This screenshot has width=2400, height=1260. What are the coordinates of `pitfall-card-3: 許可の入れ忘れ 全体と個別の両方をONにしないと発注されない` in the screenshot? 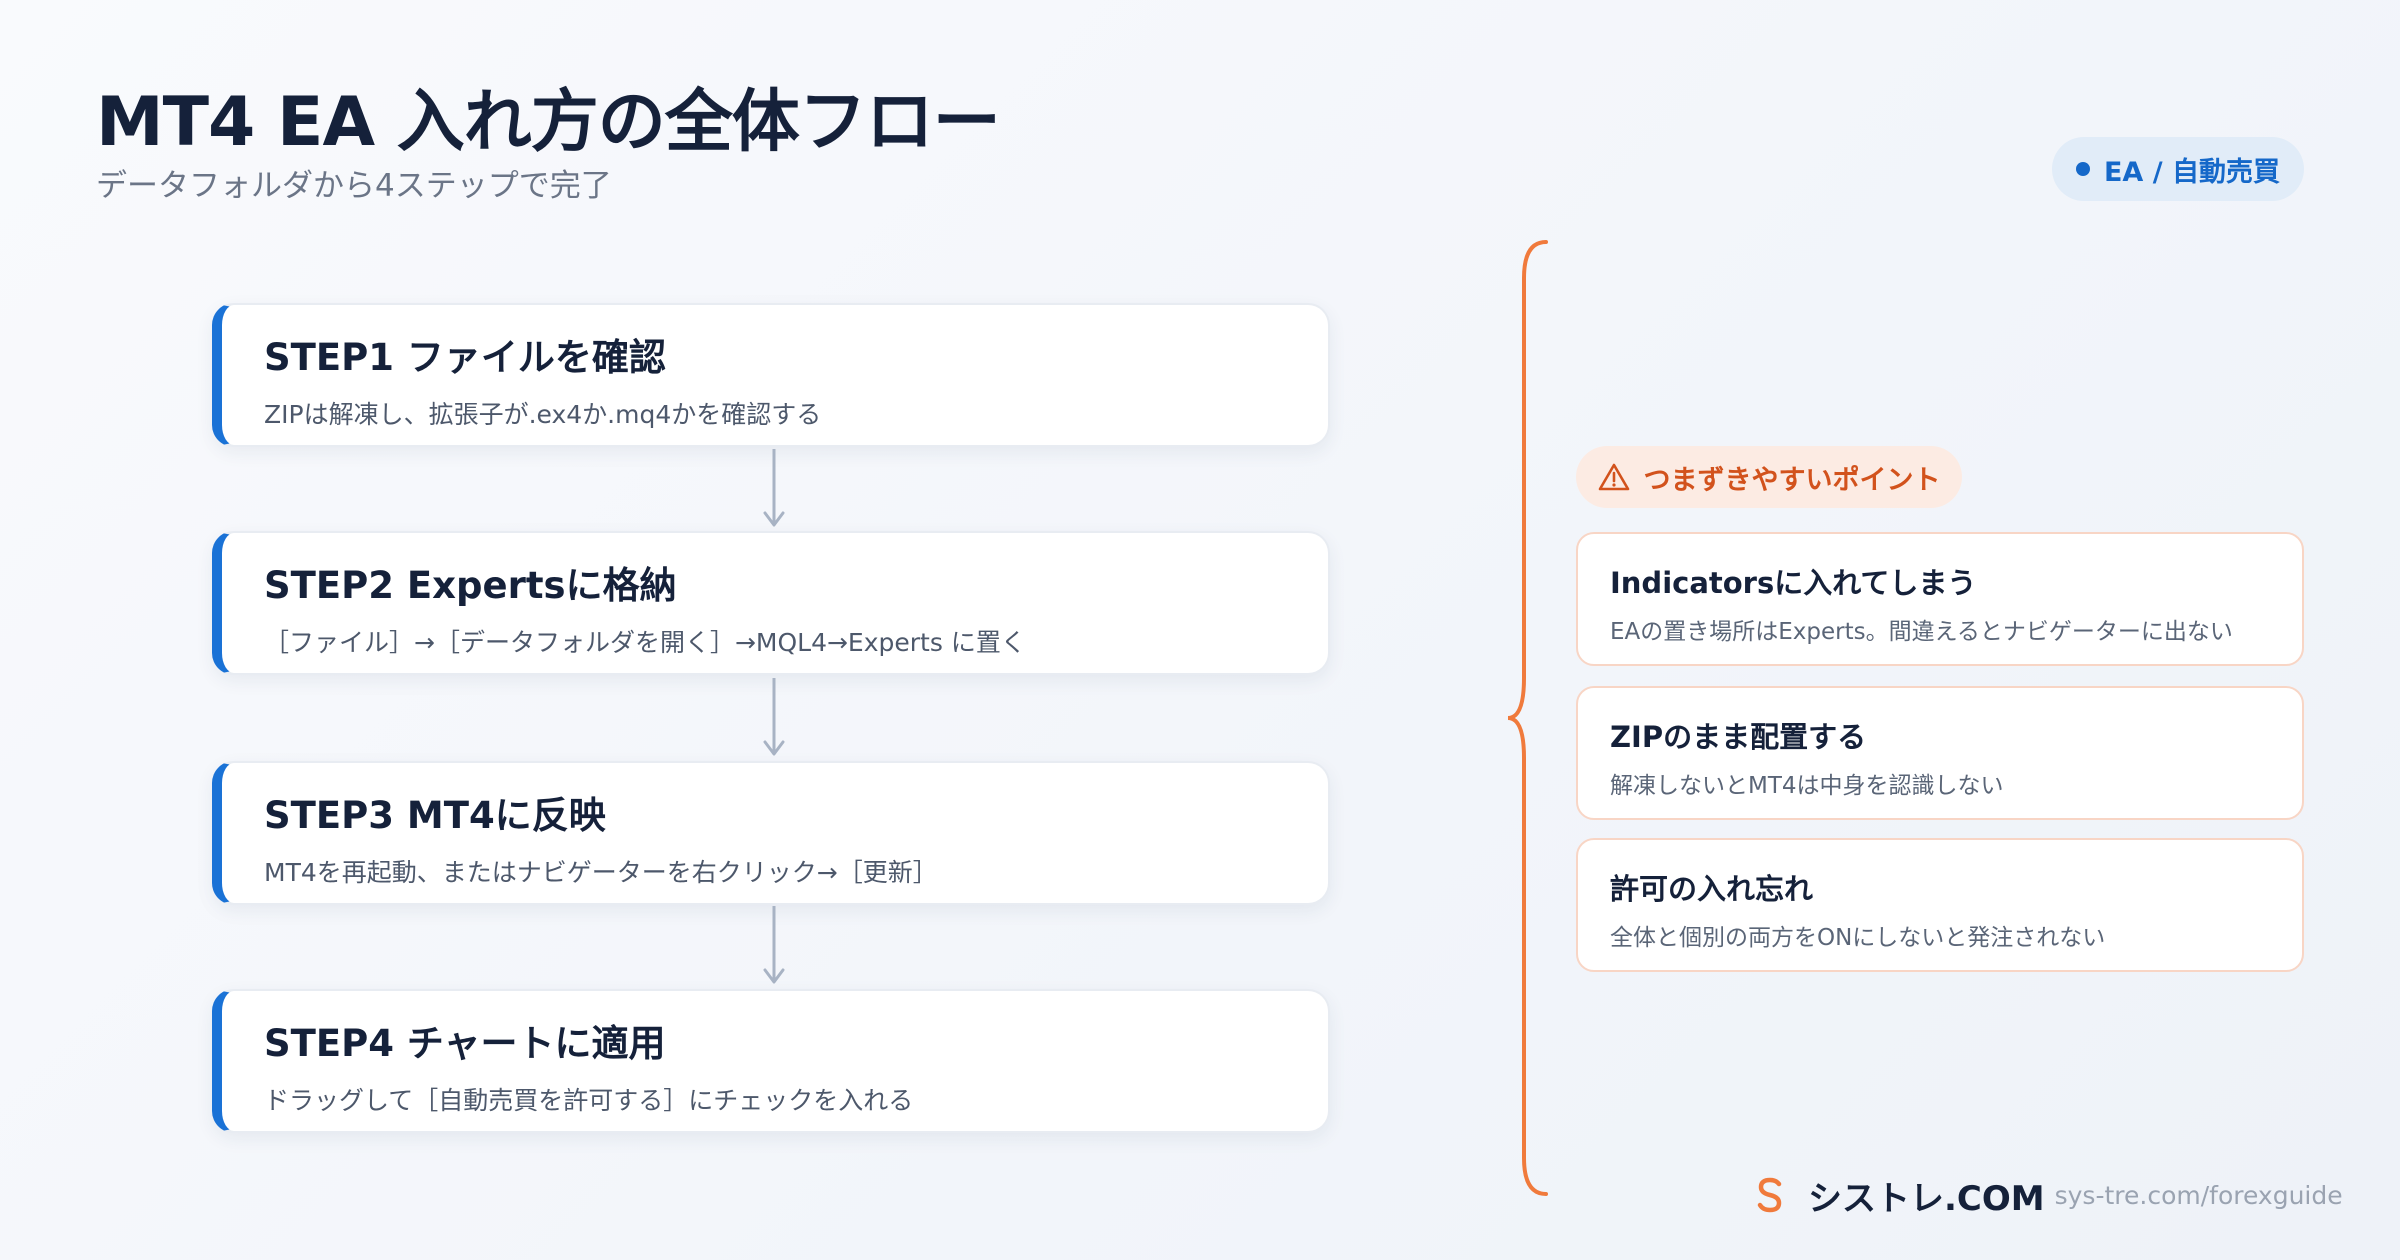 It's located at (1940, 905).